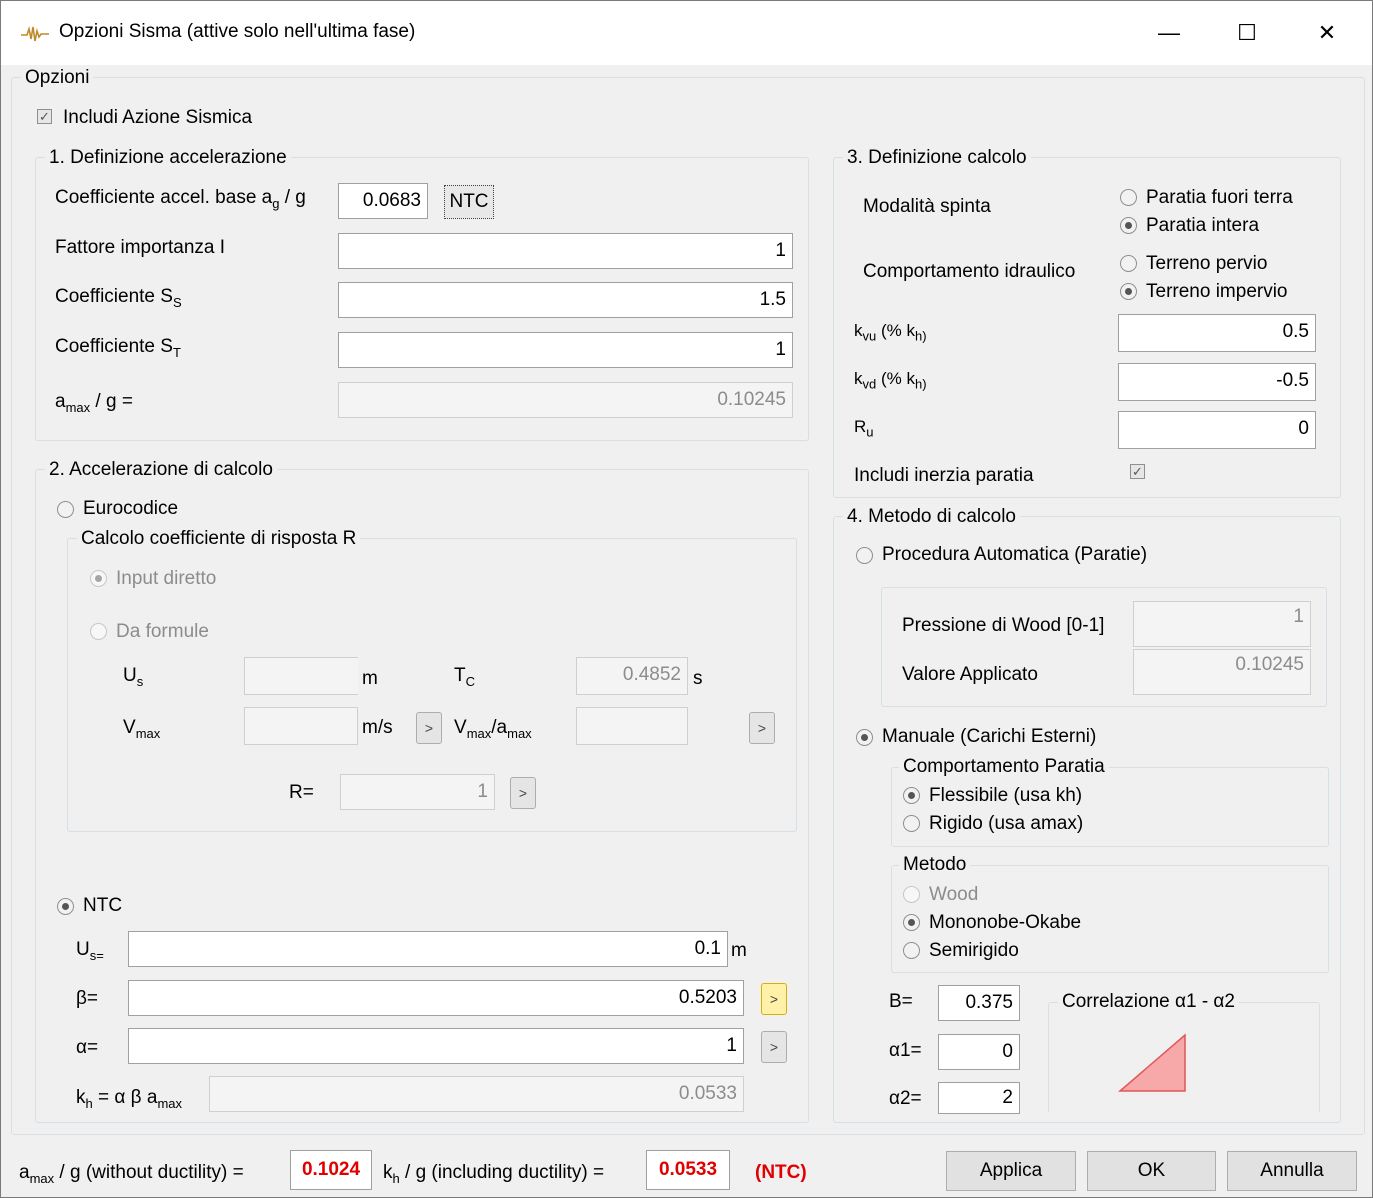 The image size is (1373, 1198). Describe the element at coordinates (1128, 291) in the screenshot. I see `impervio-radio` at that location.